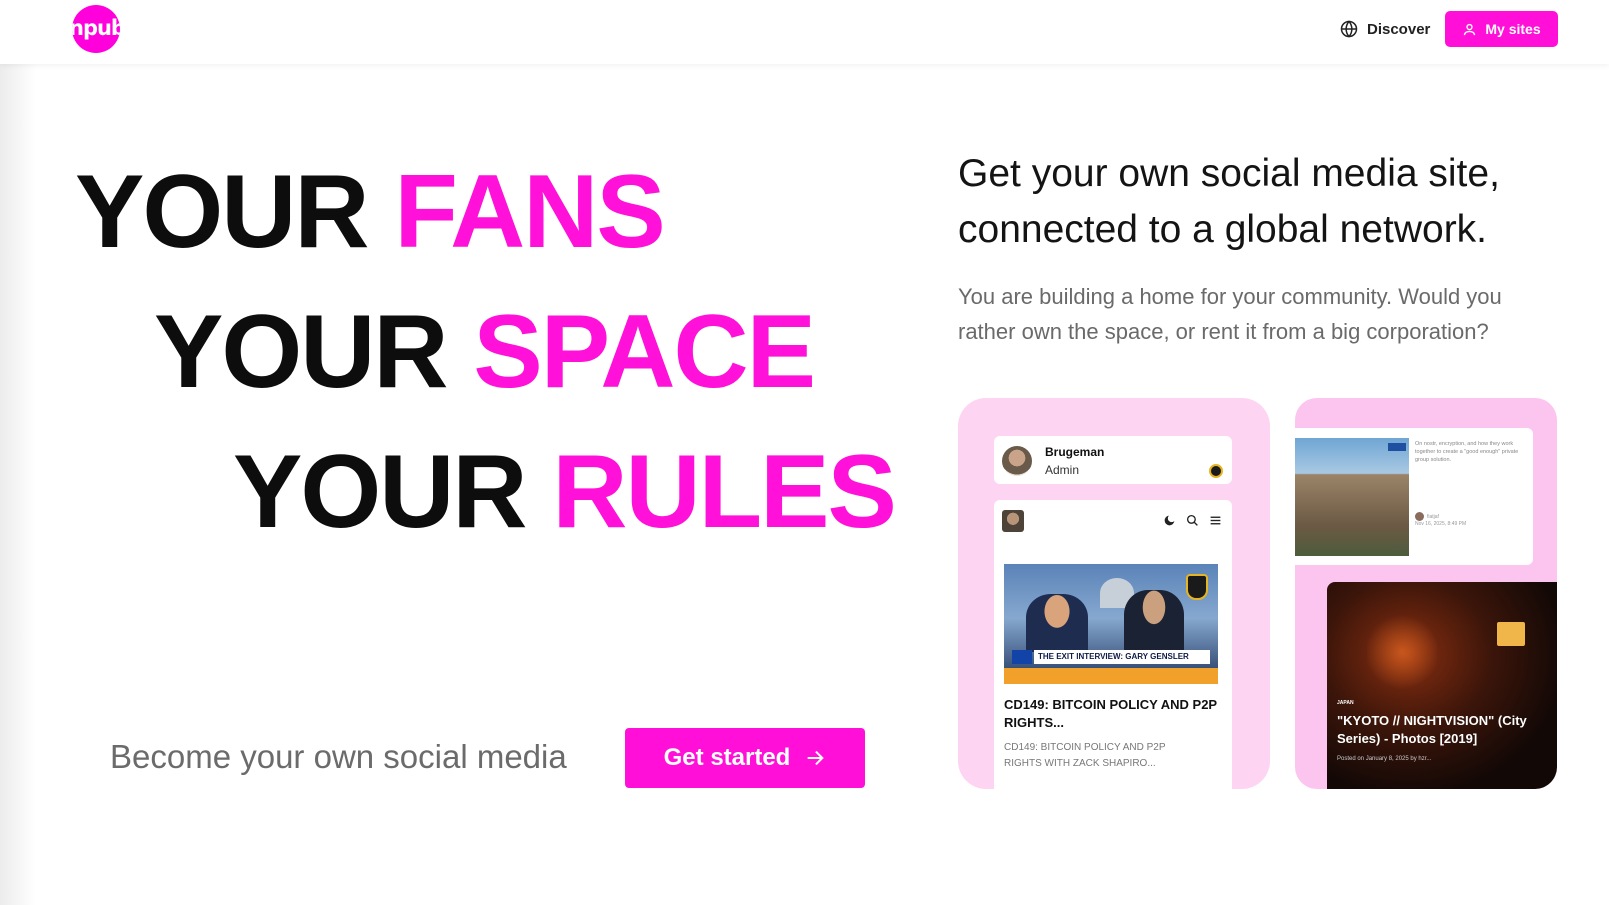 Image resolution: width=1609 pixels, height=905 pixels. What do you see at coordinates (727, 757) in the screenshot?
I see `get-started-label: Get started` at bounding box center [727, 757].